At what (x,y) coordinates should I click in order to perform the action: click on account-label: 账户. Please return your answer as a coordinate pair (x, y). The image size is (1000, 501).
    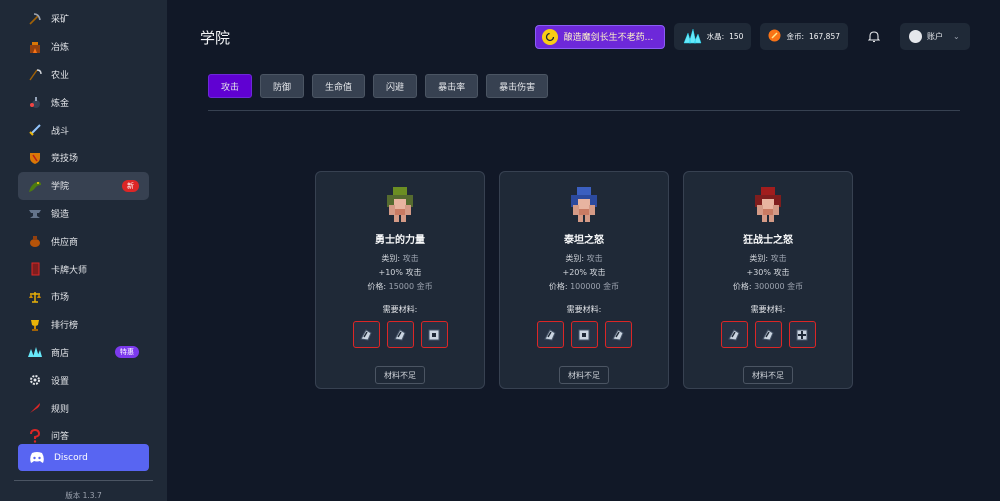
    Looking at the image, I should click on (935, 36).